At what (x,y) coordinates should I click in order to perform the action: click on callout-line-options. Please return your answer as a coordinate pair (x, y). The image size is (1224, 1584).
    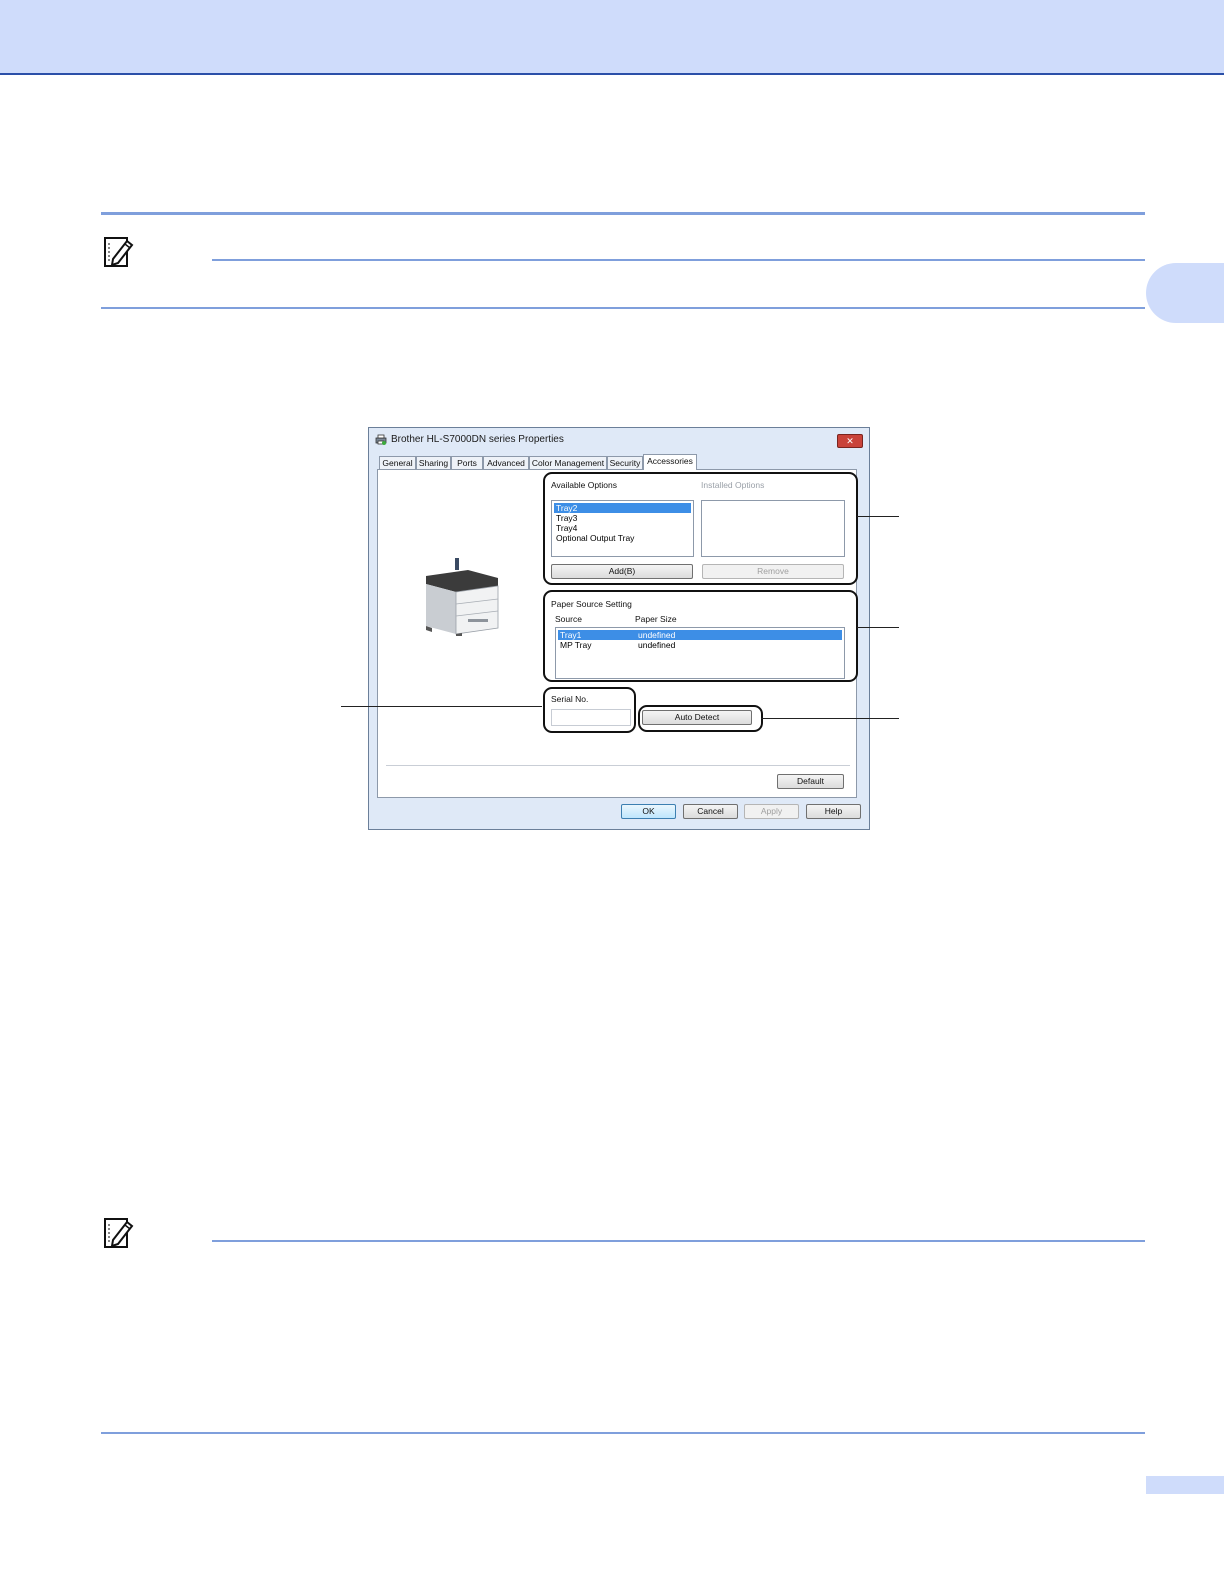
    Looking at the image, I should click on (878, 516).